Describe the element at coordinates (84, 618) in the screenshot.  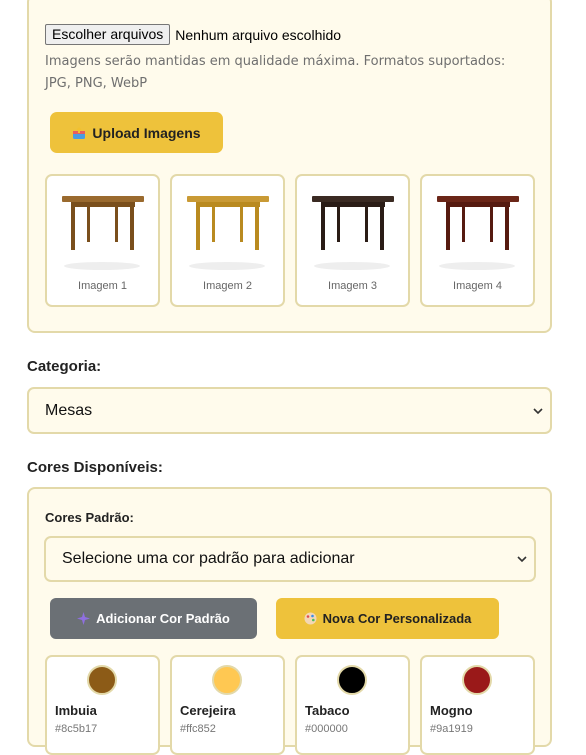
I see `sparkle-icon` at that location.